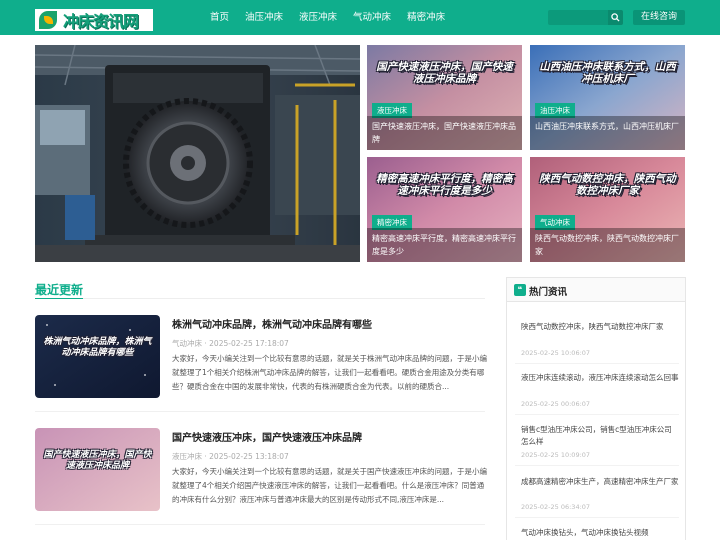 The image size is (720, 540). I want to click on article-thumbnail: 国产快速液压冲床，国产快速液压冲床品牌, so click(97, 469).